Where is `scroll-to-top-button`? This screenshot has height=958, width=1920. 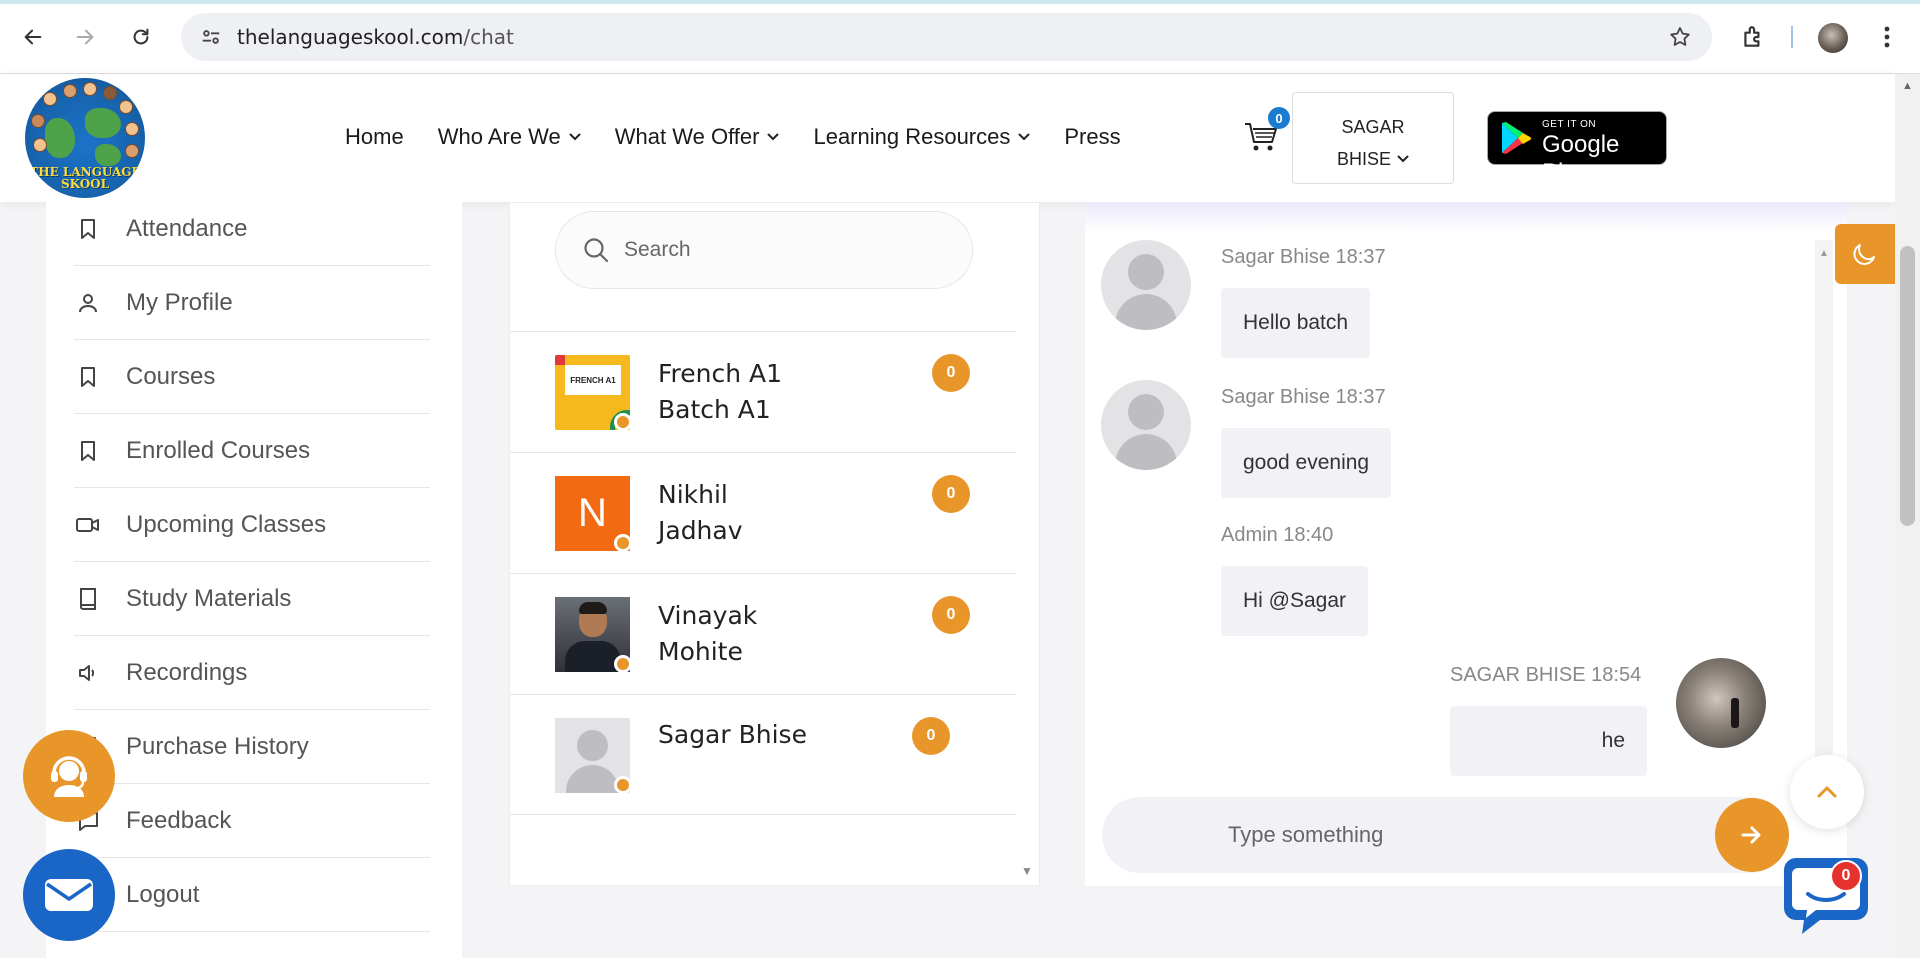 scroll-to-top-button is located at coordinates (1827, 792).